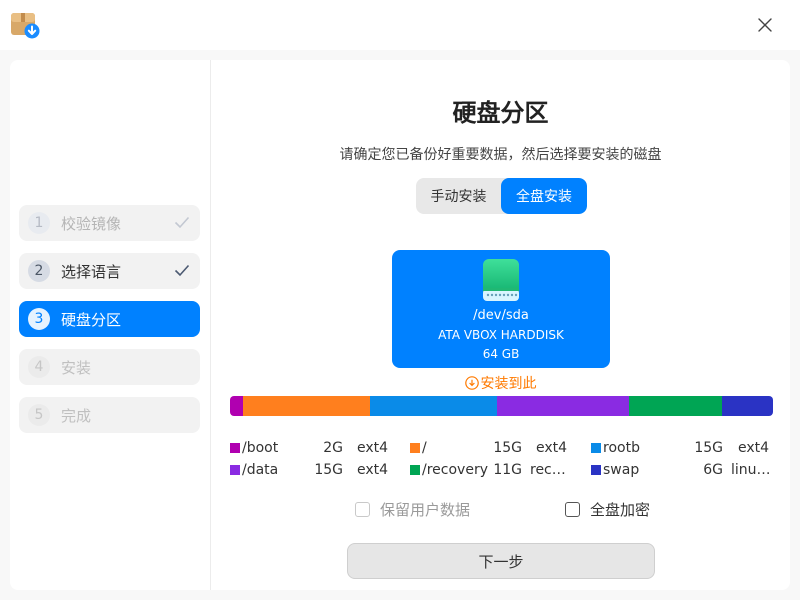  Describe the element at coordinates (501, 335) in the screenshot. I see `disk-model: ATA VBOX HARDDISK` at that location.